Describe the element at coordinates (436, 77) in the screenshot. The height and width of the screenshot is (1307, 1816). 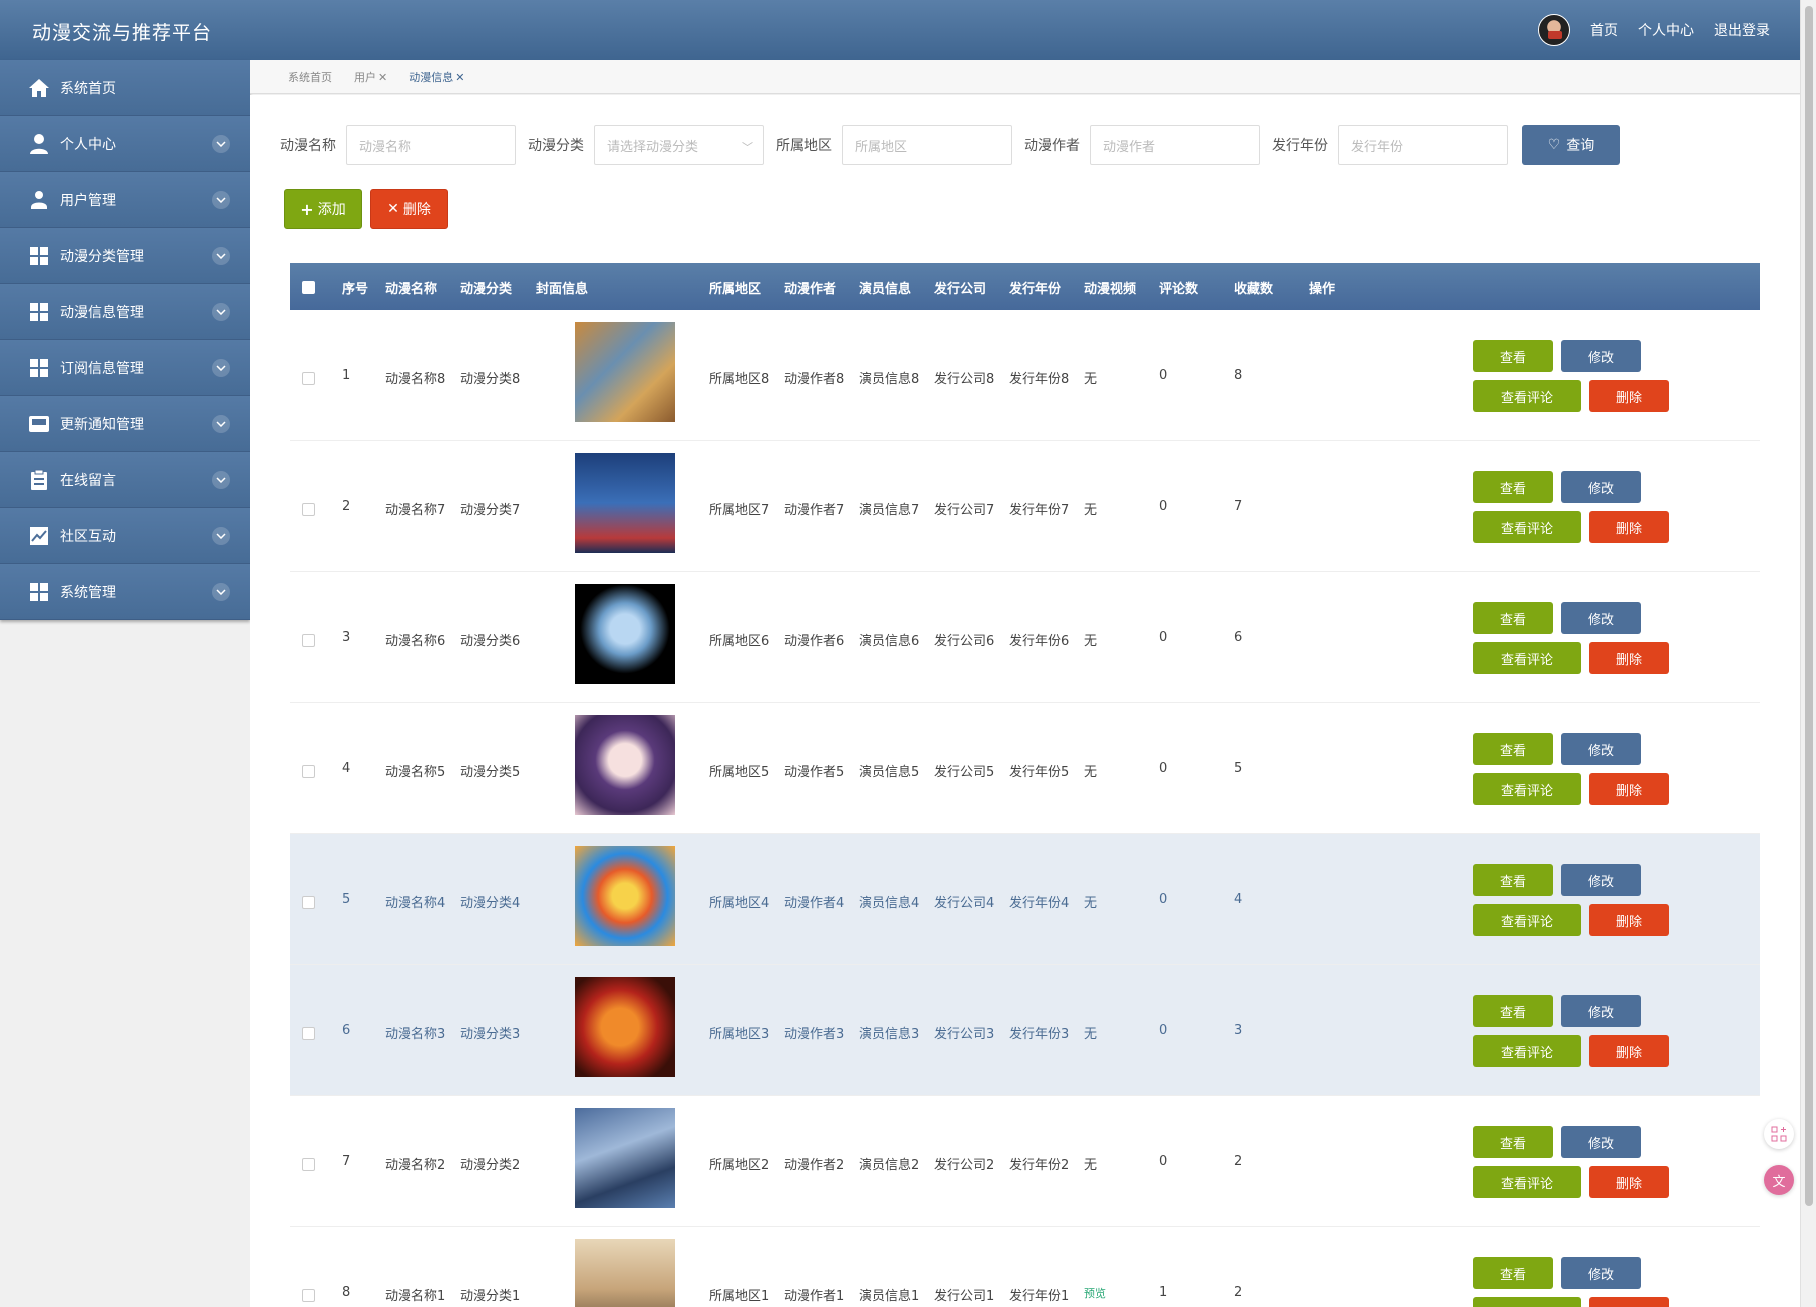
I see `tab-anime-info: 动漫信息 ✕` at that location.